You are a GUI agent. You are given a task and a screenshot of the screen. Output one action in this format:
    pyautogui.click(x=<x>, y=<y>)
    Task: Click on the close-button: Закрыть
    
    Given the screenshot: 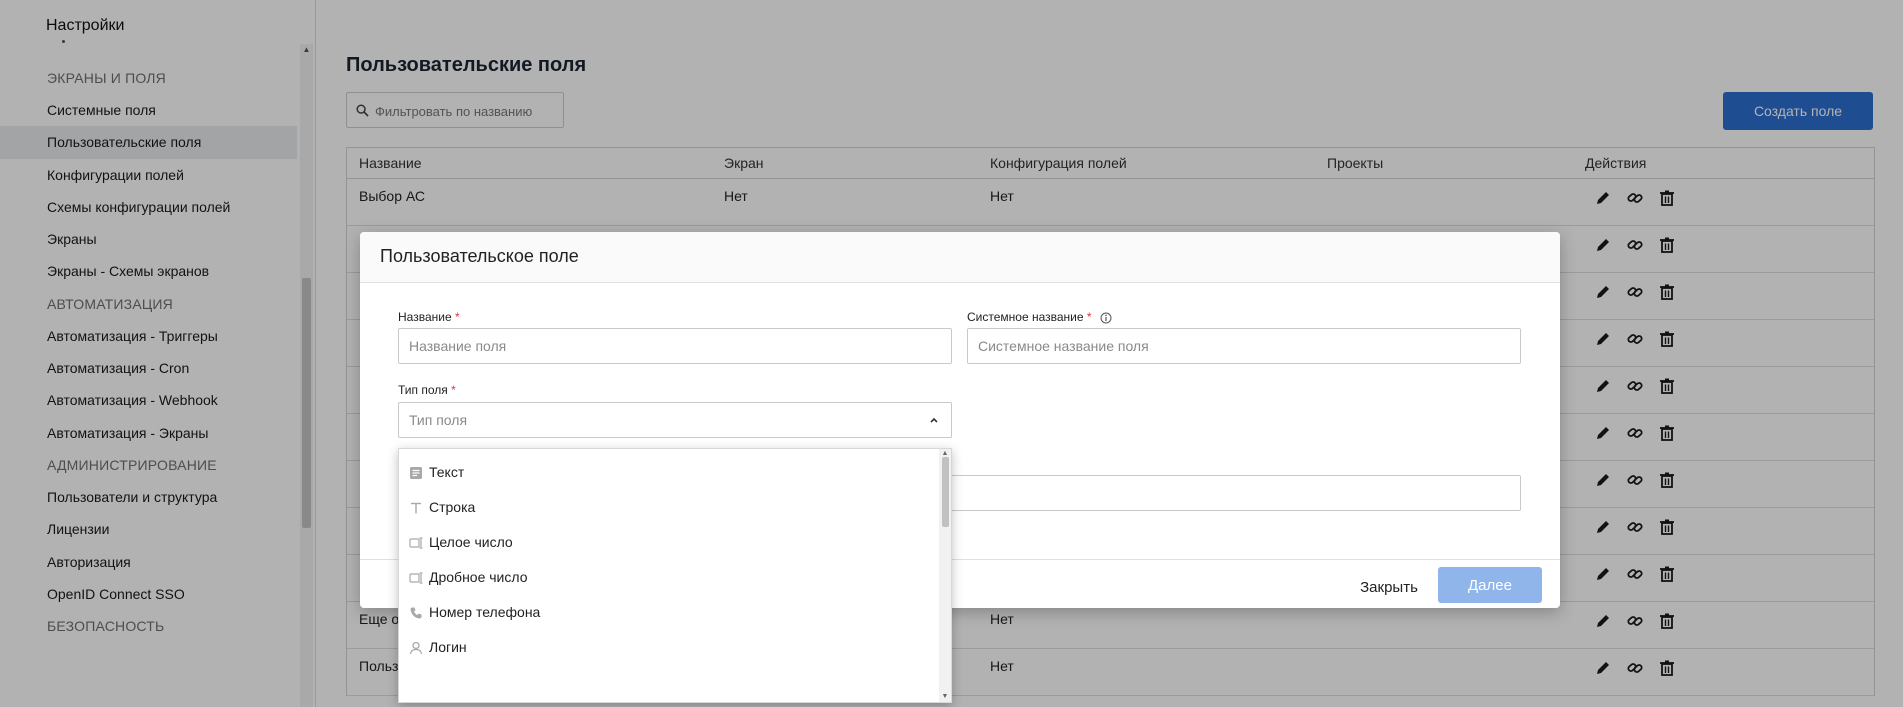 What is the action you would take?
    pyautogui.click(x=1389, y=587)
    